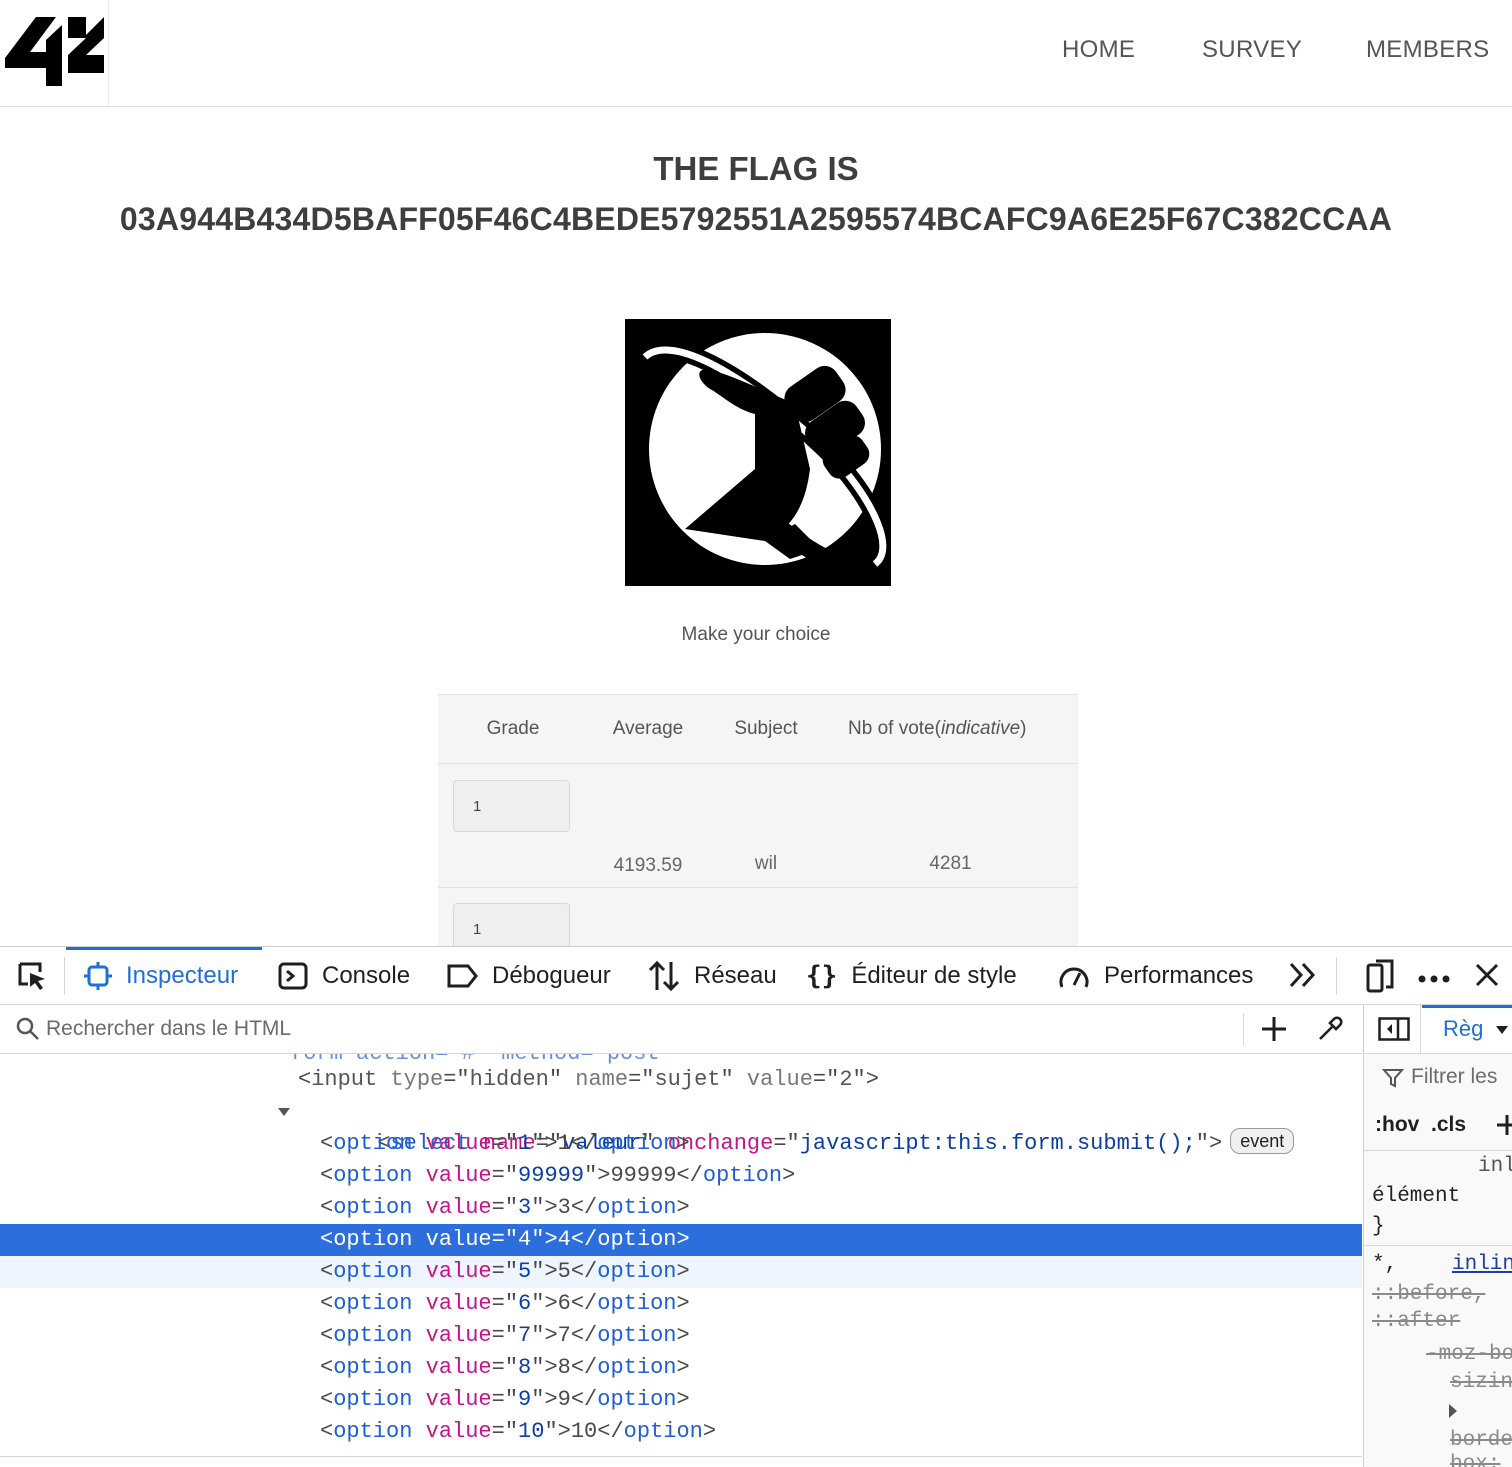  What do you see at coordinates (168, 1029) in the screenshot?
I see `search-input: Rechercher dans le HTML` at bounding box center [168, 1029].